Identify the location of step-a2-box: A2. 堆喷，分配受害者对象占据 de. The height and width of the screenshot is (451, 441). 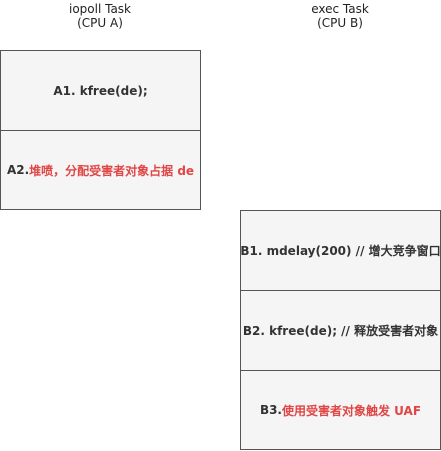
(100, 170).